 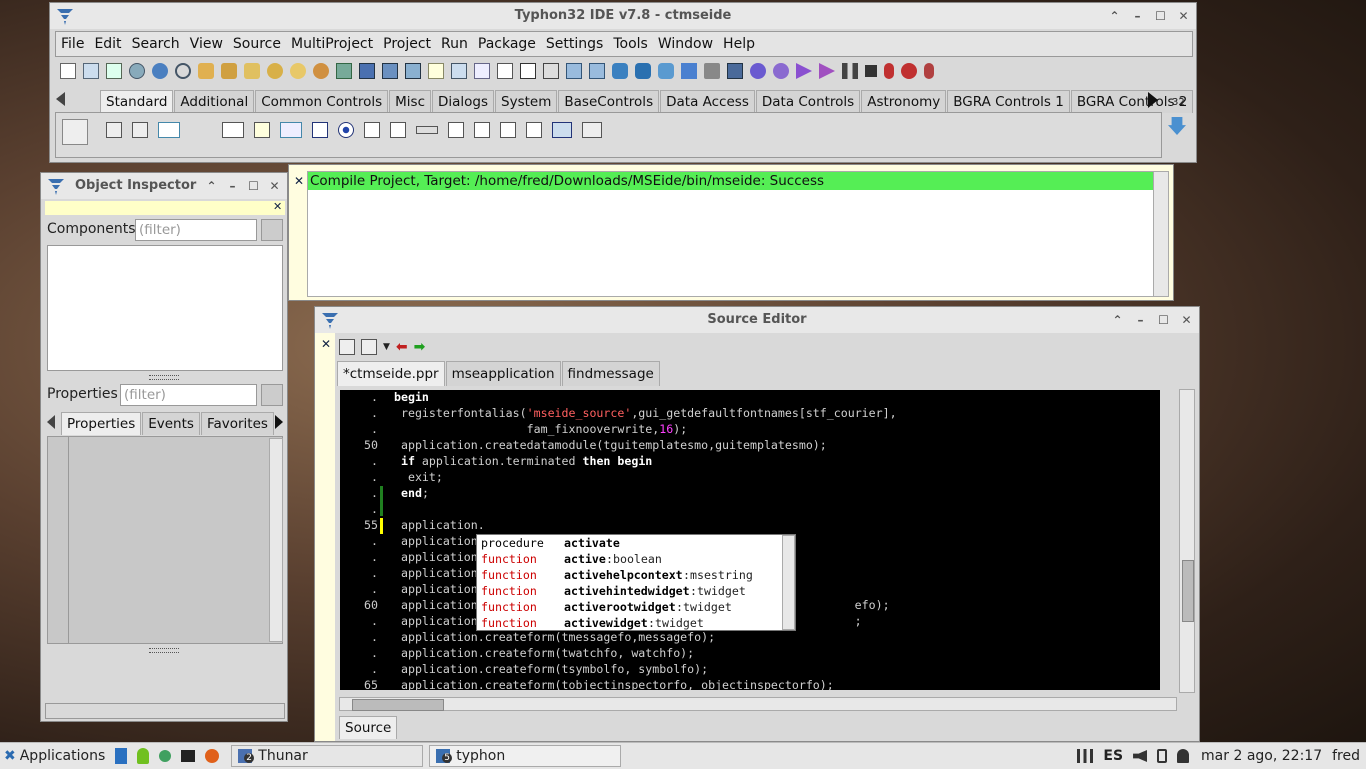 What do you see at coordinates (1008, 101) in the screenshot?
I see `palette-tab-bgra-controls-1: BGRA Controls 1` at bounding box center [1008, 101].